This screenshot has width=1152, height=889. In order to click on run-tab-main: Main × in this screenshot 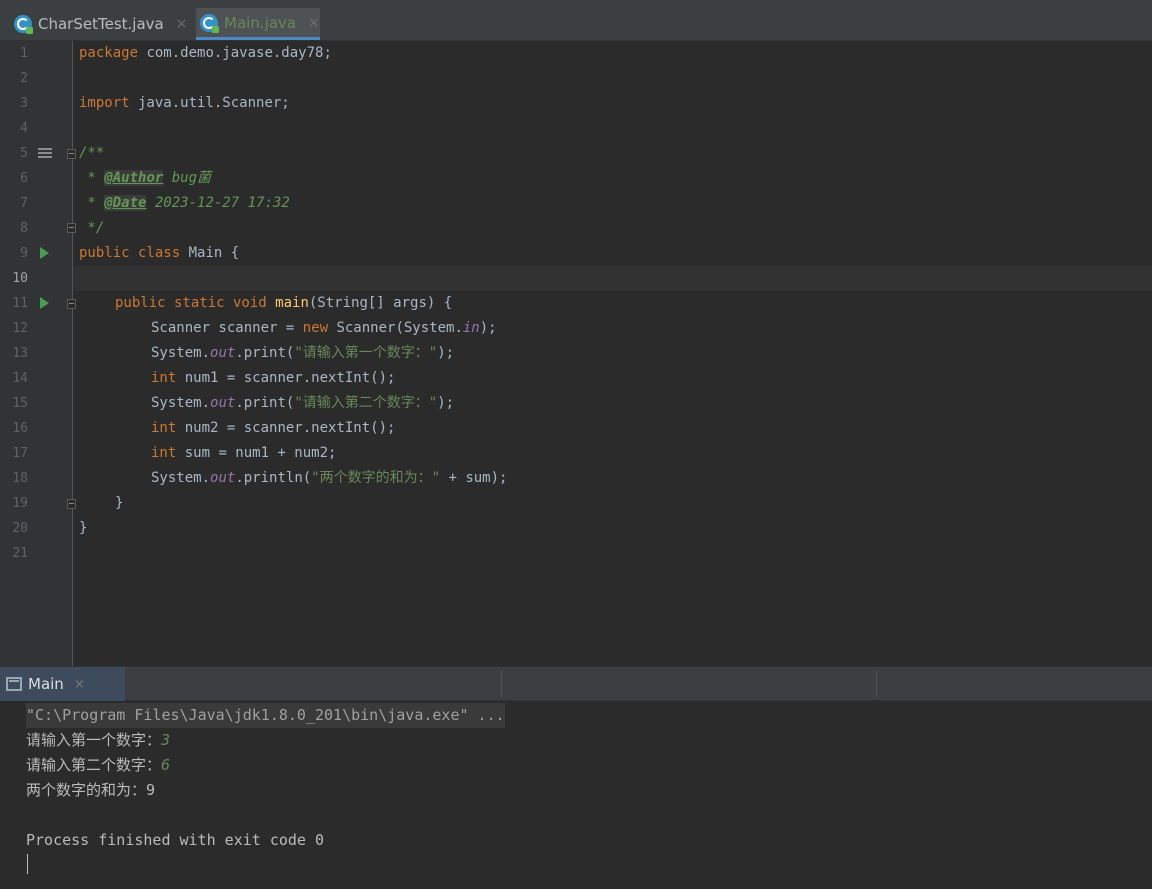, I will do `click(62, 684)`.